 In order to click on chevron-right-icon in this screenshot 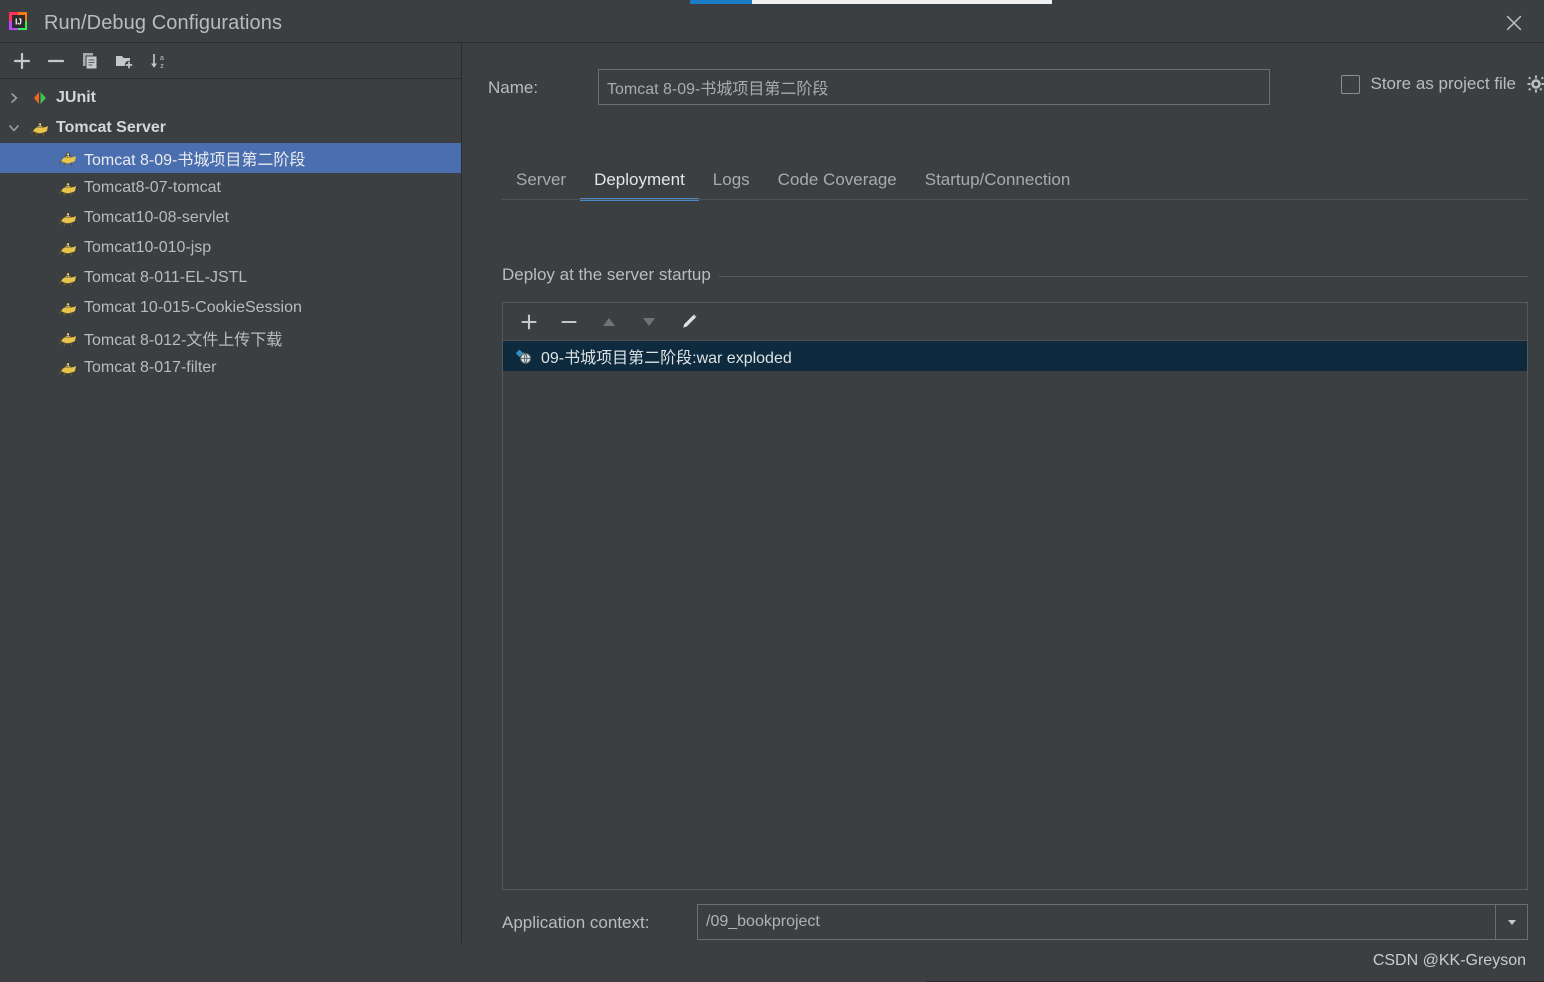, I will do `click(14, 98)`.